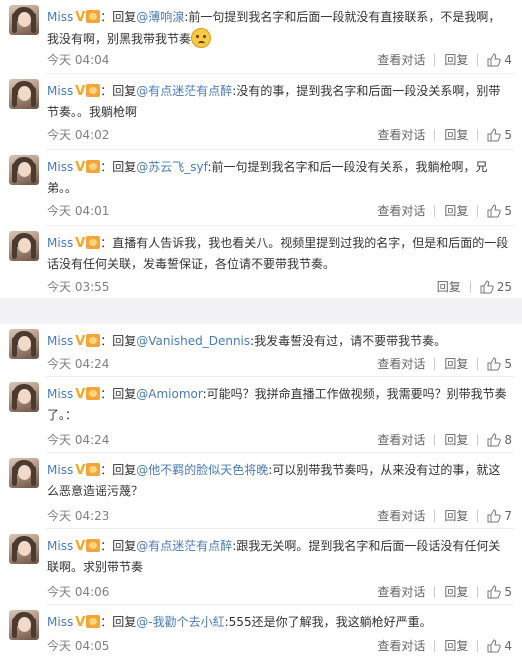 Image resolution: width=522 pixels, height=668 pixels. I want to click on comment-meta: 今天 04:24 查看对话 回复 8, so click(279, 440).